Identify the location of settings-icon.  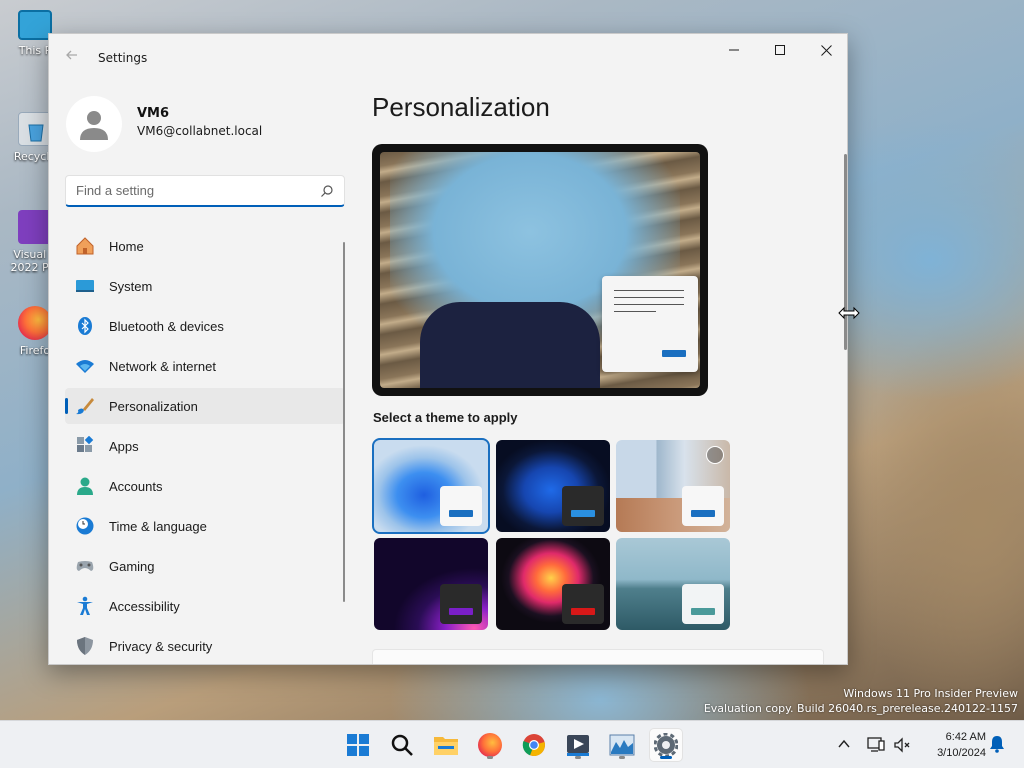
(666, 745).